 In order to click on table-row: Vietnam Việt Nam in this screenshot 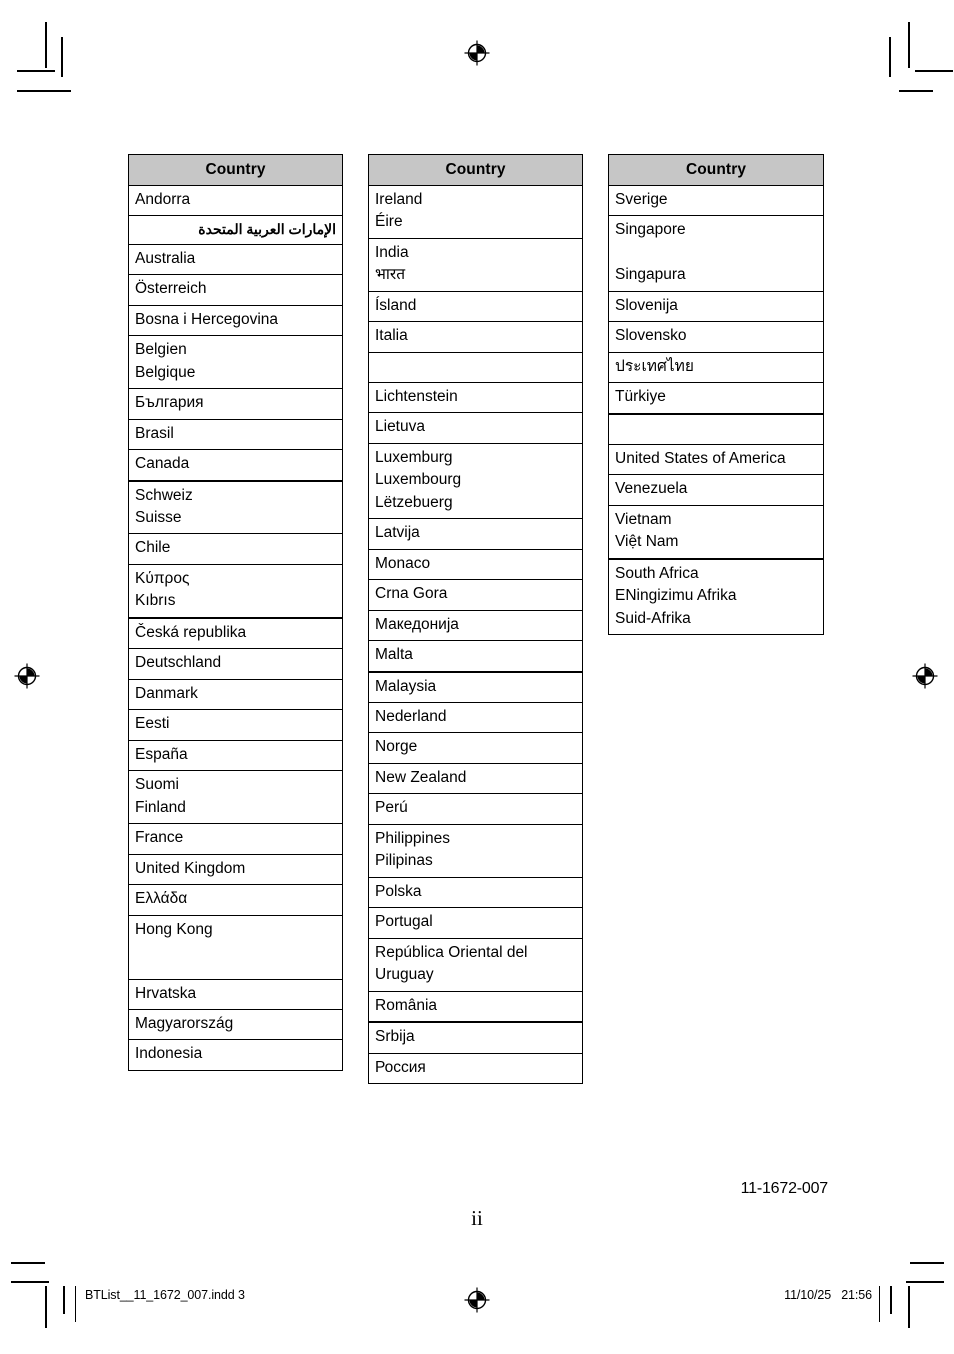, I will do `click(716, 531)`.